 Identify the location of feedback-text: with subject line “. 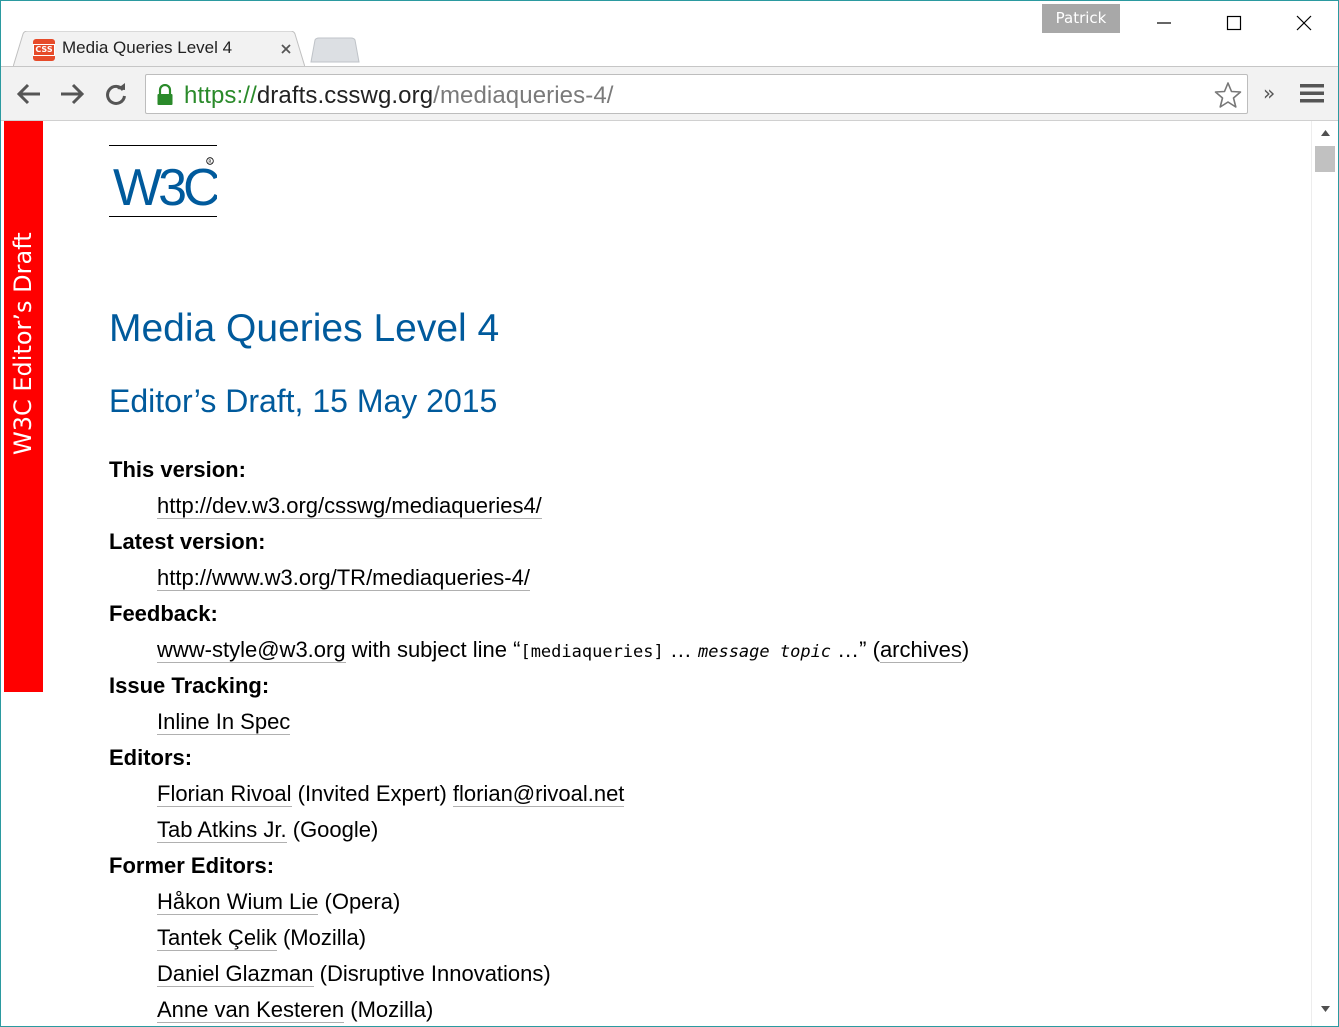
(433, 649).